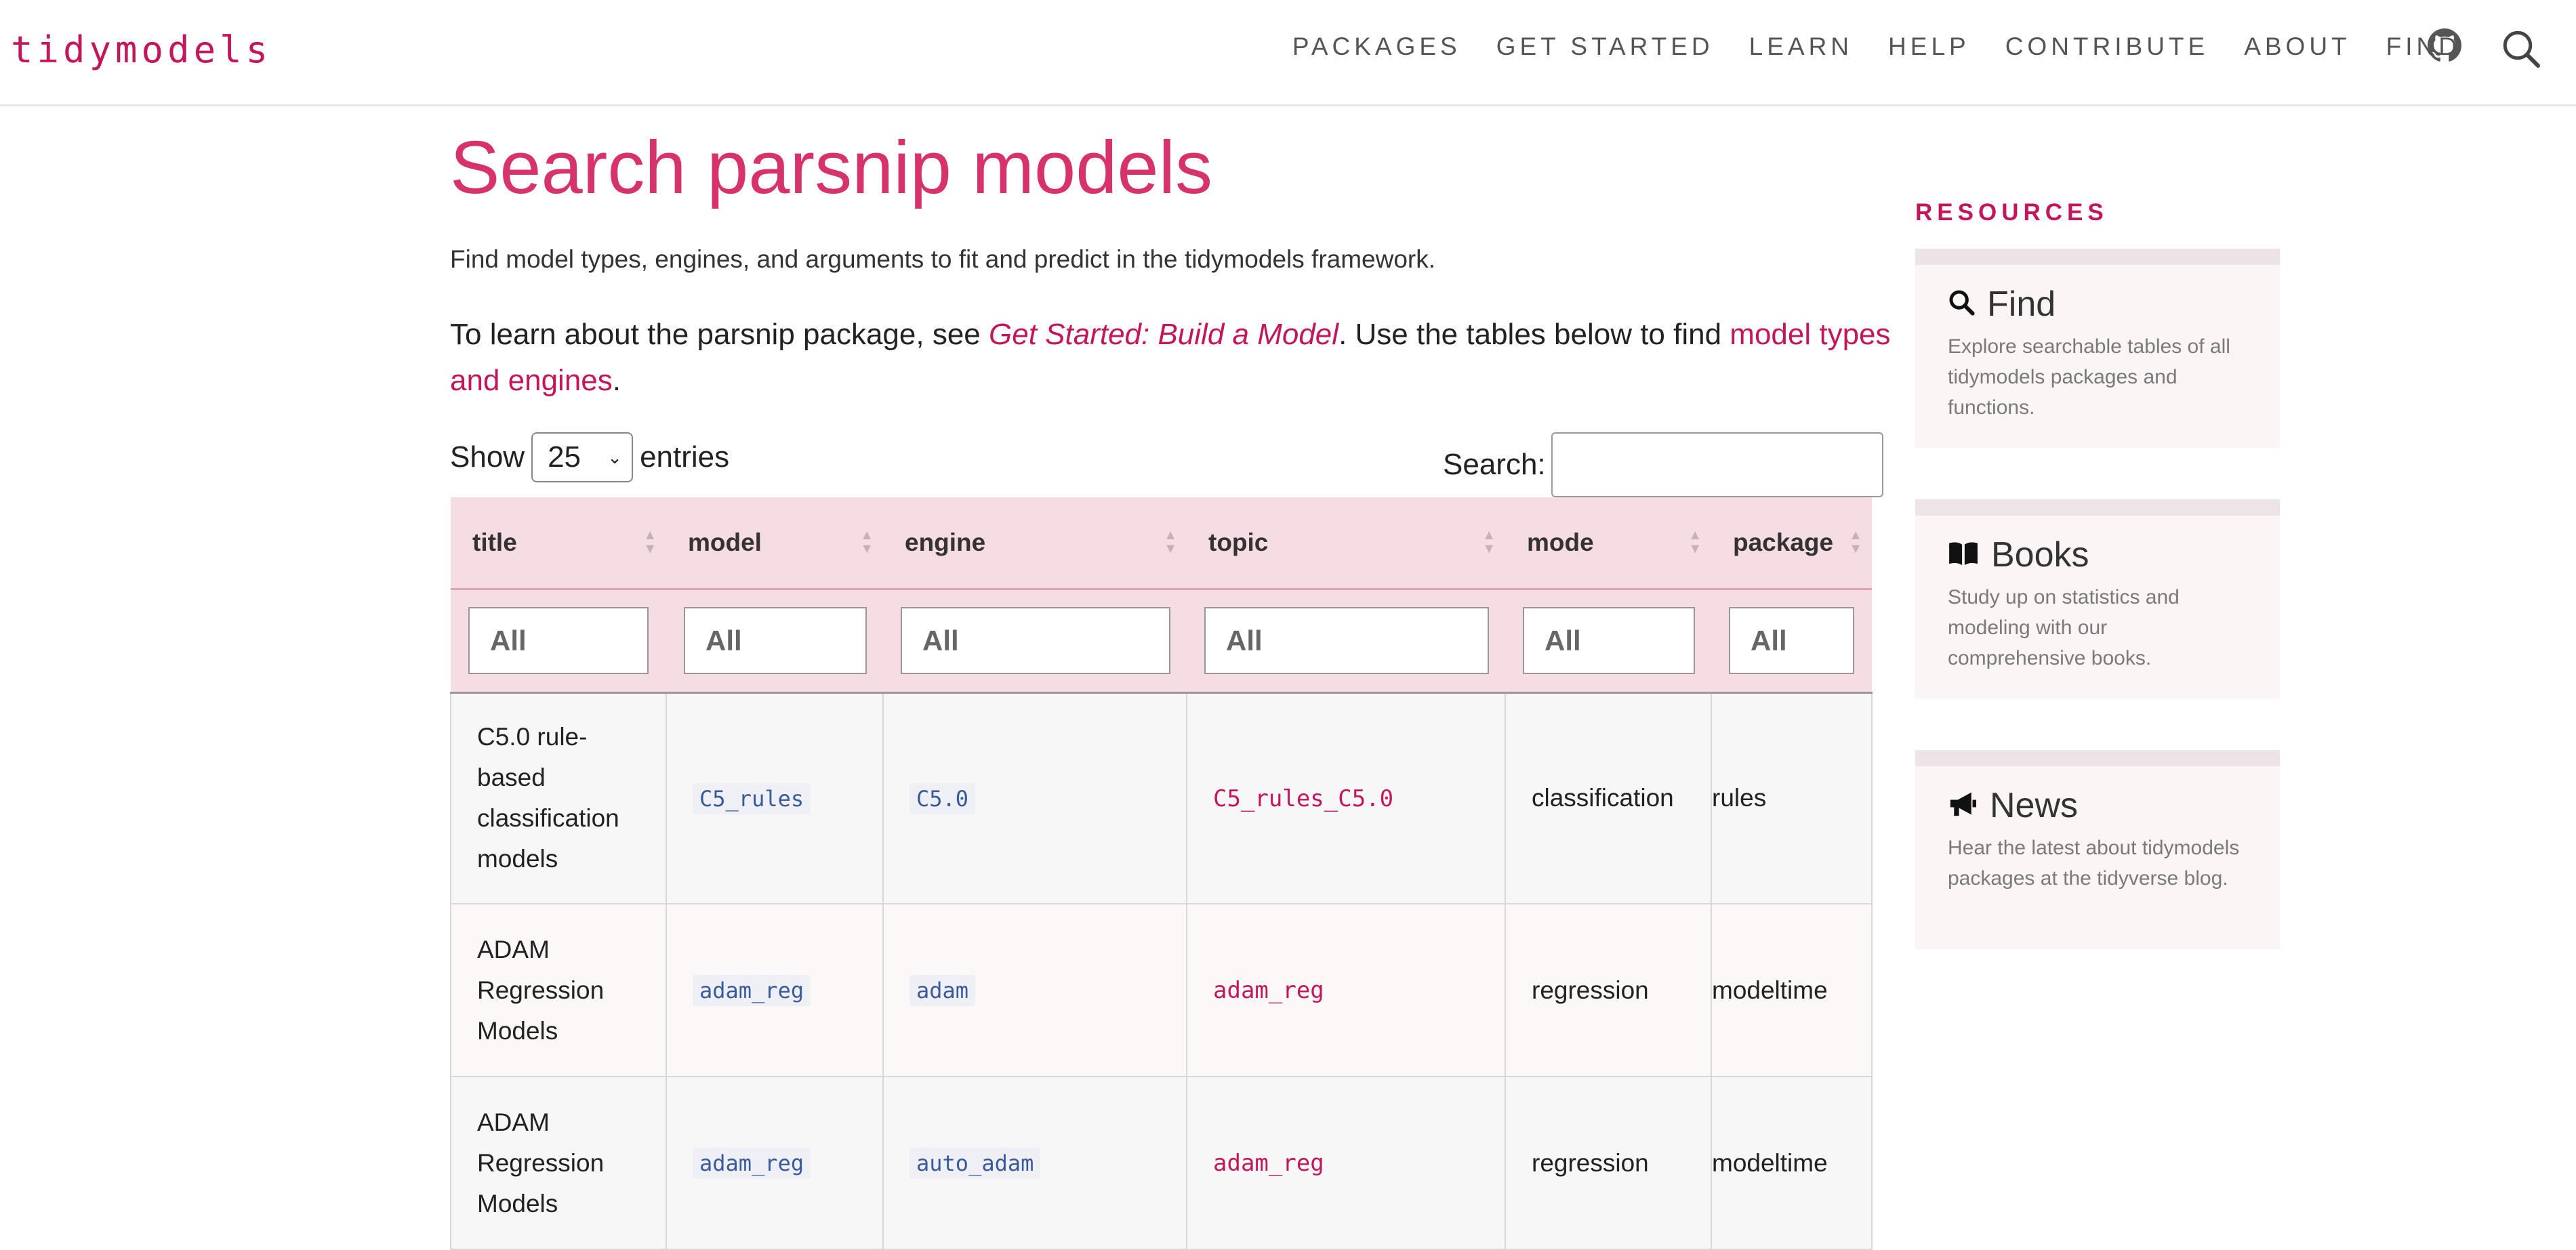 The image size is (2576, 1250). What do you see at coordinates (2107, 47) in the screenshot?
I see `nav-contribute: CONTRIBUTE` at bounding box center [2107, 47].